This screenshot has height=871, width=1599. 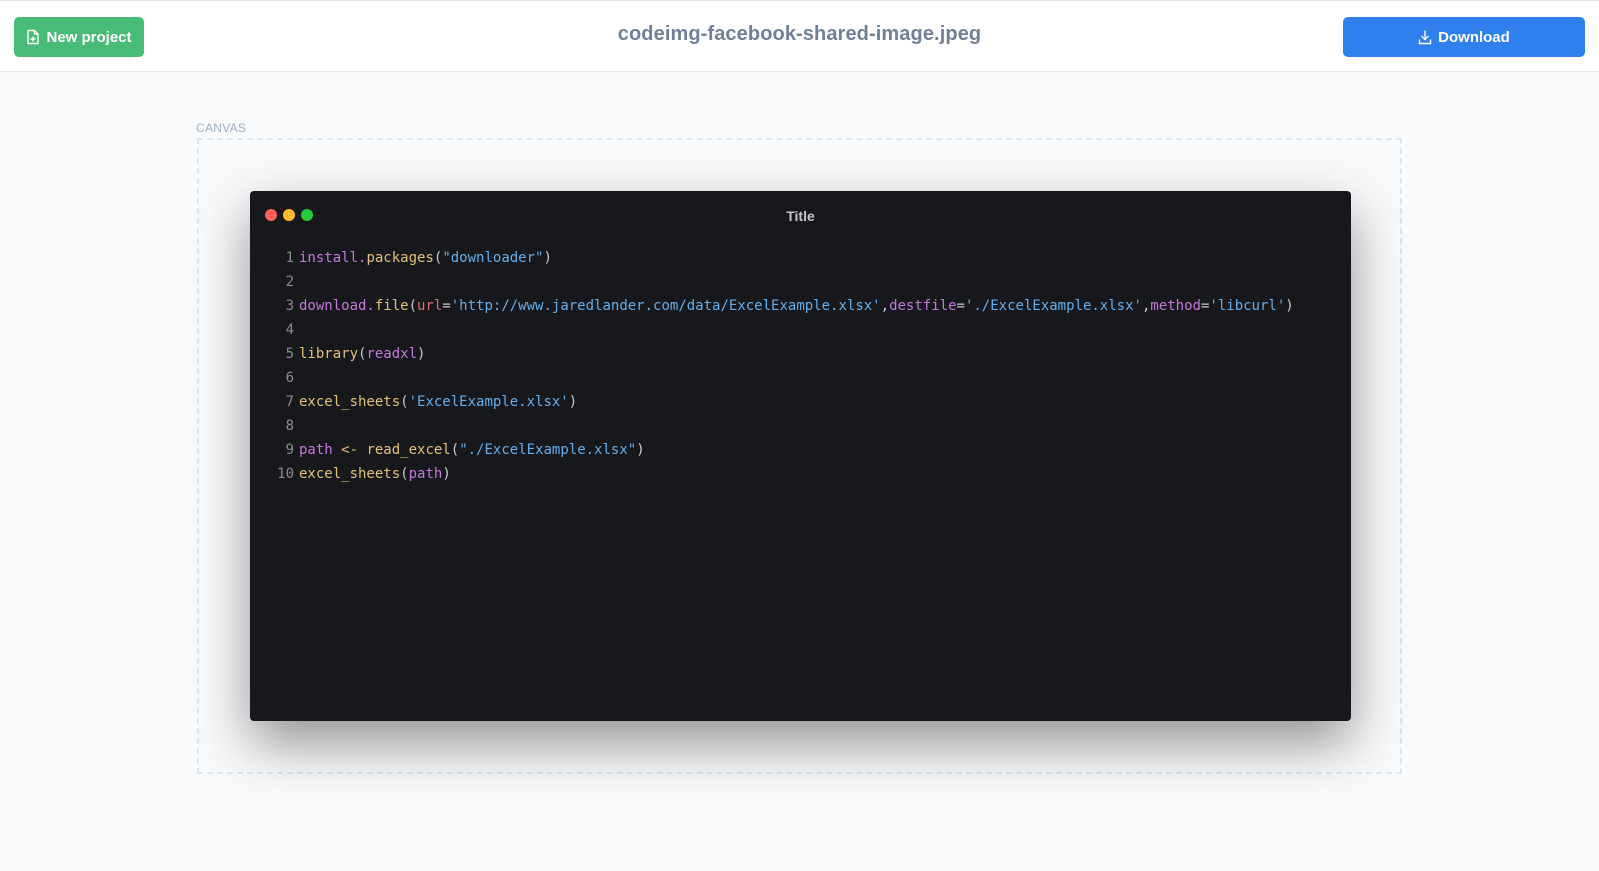 What do you see at coordinates (783, 282) in the screenshot?
I see `code-line: 2` at bounding box center [783, 282].